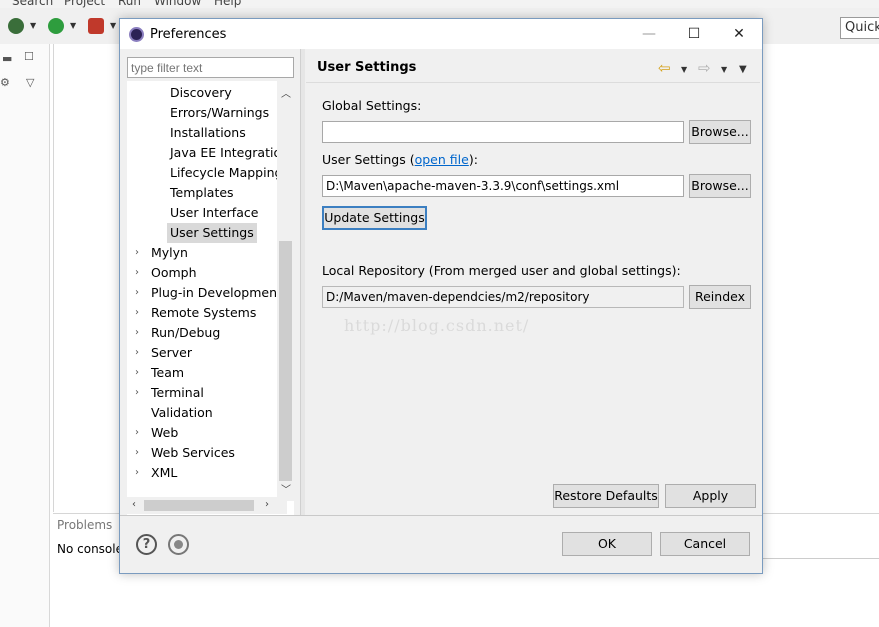 This screenshot has width=879, height=627. Describe the element at coordinates (503, 297) in the screenshot. I see `local-repository-field: D:/Maven/maven-dependcies/m2/repository` at that location.